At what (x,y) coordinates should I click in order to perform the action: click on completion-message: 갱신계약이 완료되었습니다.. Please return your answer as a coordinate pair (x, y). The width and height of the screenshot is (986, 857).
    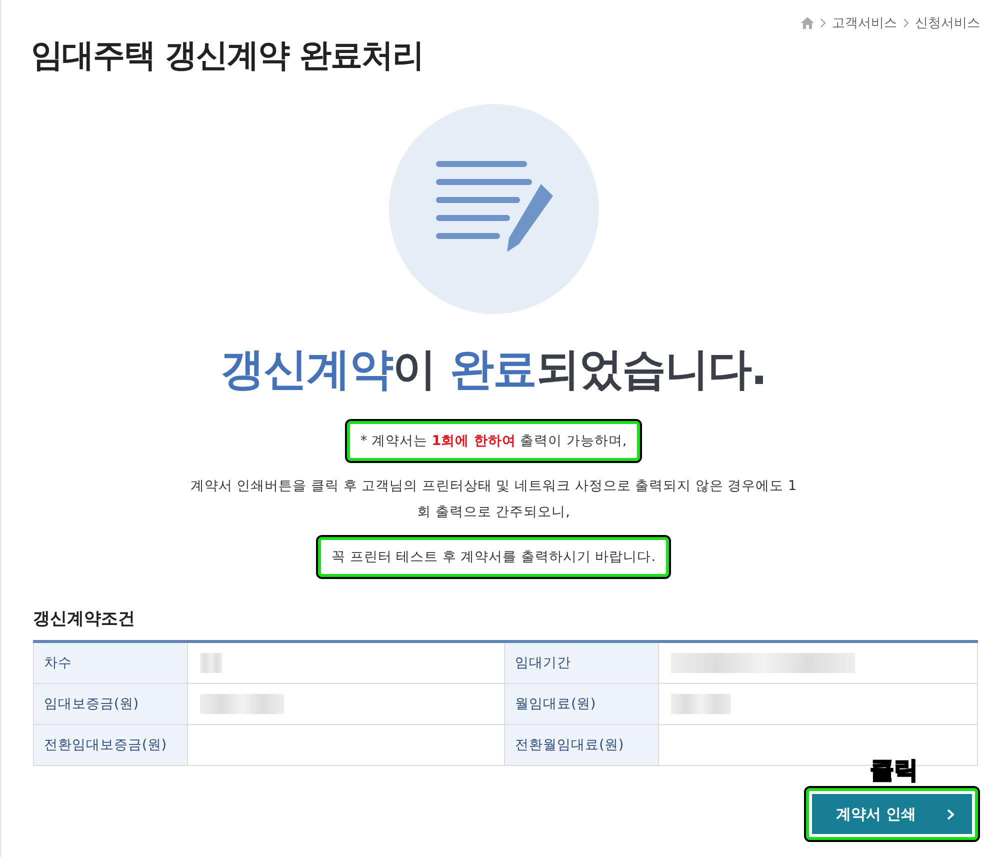
    Looking at the image, I should click on (493, 370).